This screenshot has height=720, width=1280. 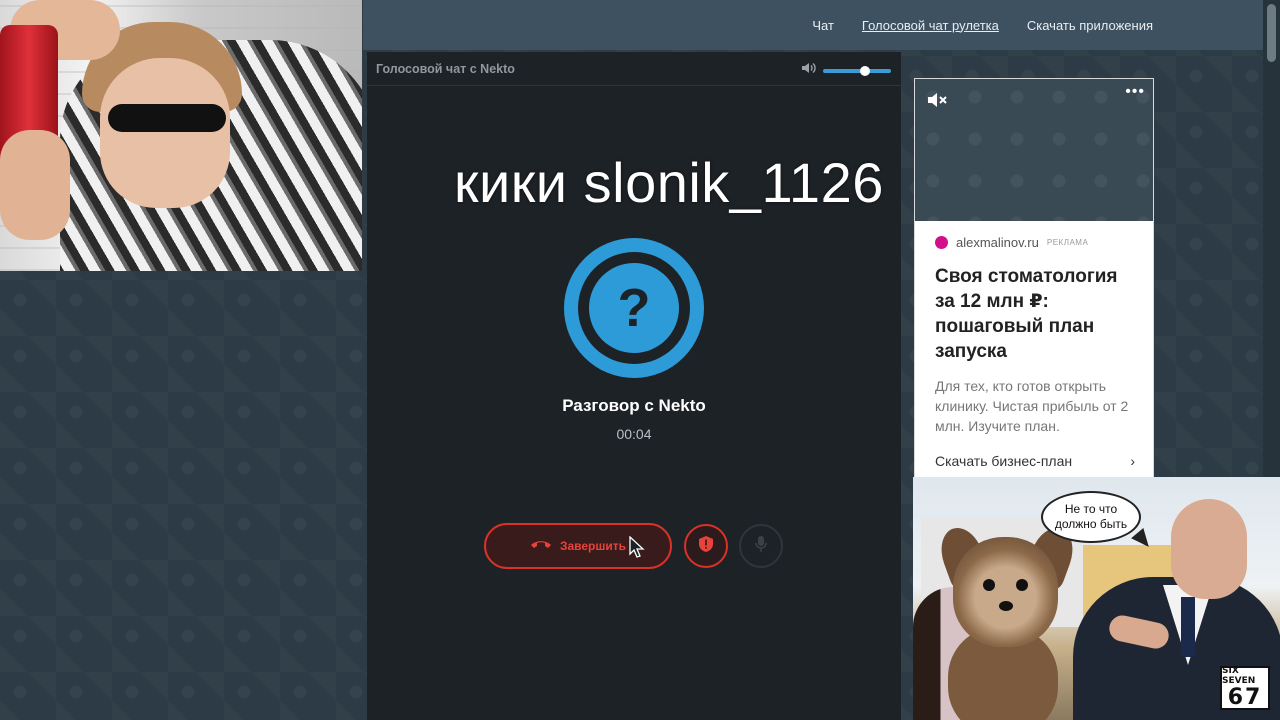 What do you see at coordinates (593, 546) in the screenshot?
I see `end-call-label: Завершить` at bounding box center [593, 546].